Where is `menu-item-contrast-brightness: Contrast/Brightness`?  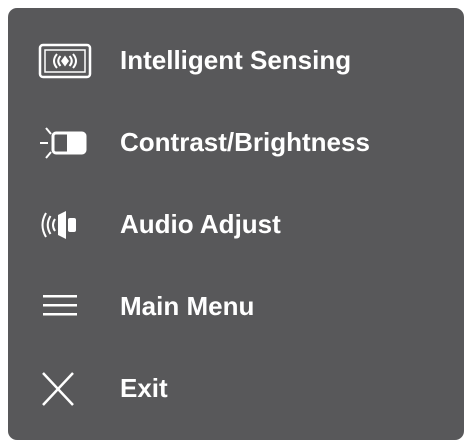
menu-item-contrast-brightness: Contrast/Brightness is located at coordinates (236, 142).